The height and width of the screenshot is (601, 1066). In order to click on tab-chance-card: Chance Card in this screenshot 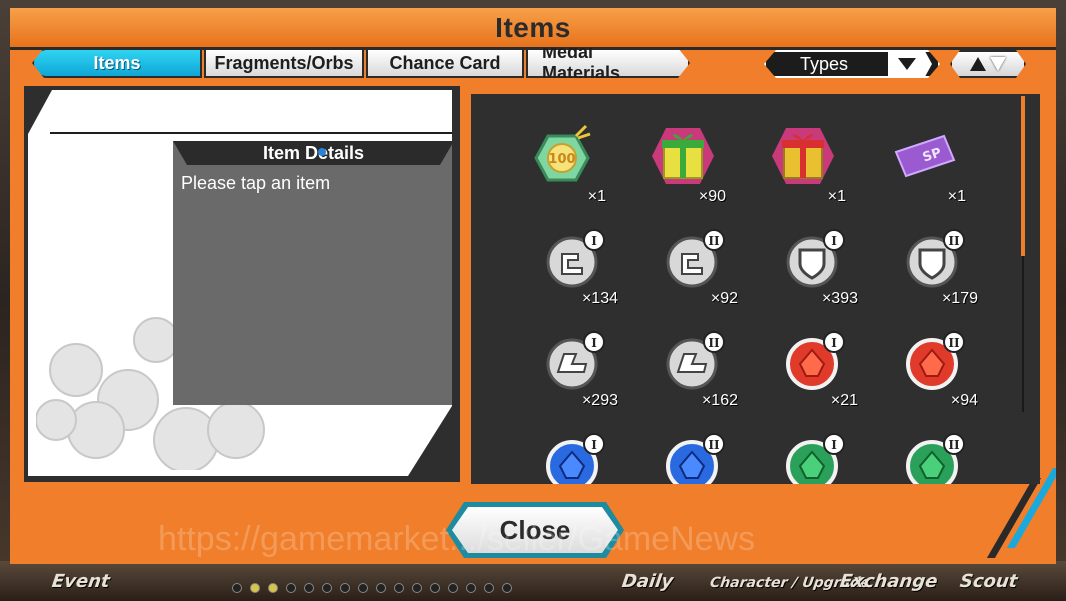, I will do `click(445, 63)`.